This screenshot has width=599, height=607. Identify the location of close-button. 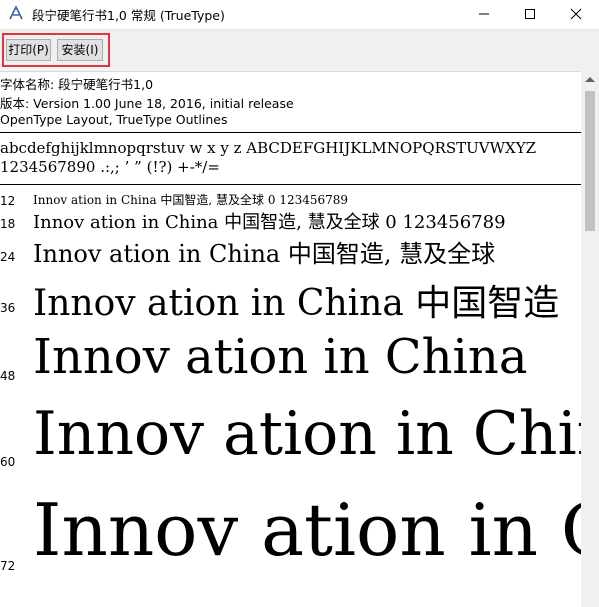
(576, 14).